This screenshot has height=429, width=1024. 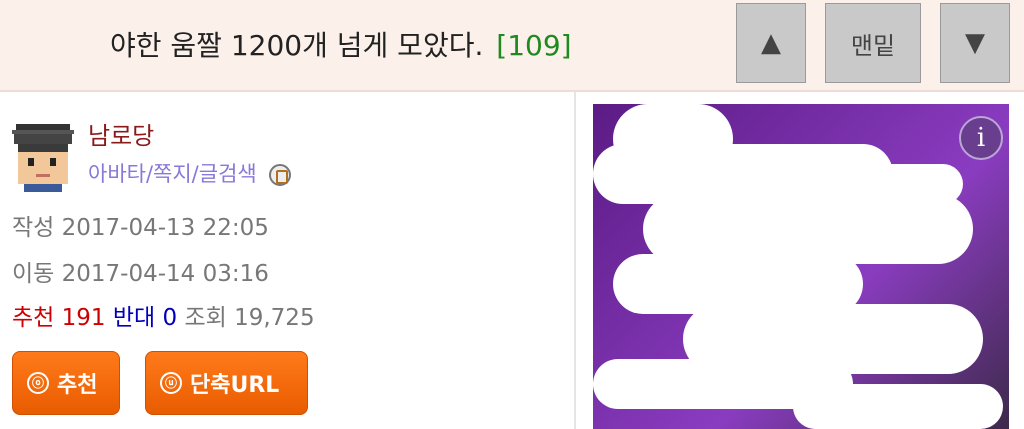 I want to click on short-url-button-label: 단축URL, so click(x=235, y=385).